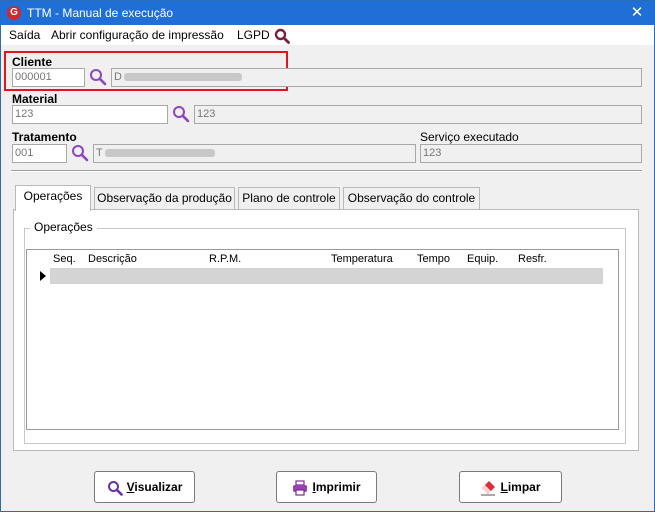 The height and width of the screenshot is (512, 655). I want to click on material-code-field: 123, so click(90, 114).